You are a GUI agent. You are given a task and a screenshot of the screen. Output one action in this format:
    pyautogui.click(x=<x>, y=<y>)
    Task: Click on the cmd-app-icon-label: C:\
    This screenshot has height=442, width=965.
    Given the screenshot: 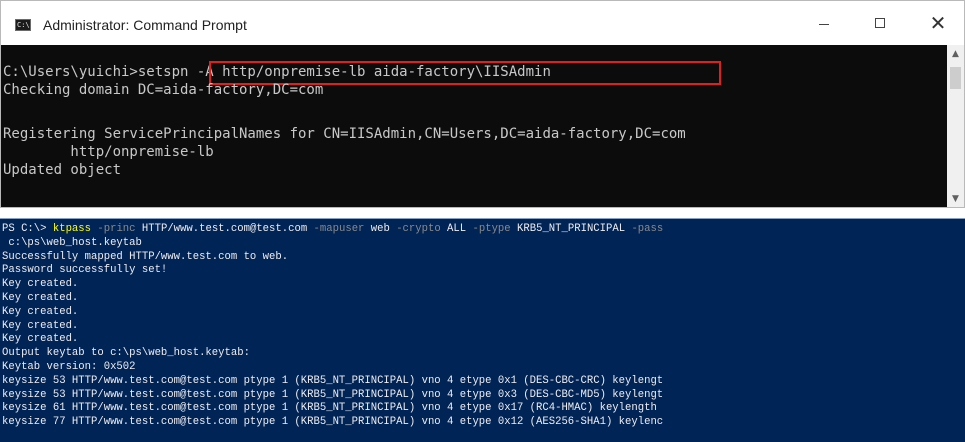 What is the action you would take?
    pyautogui.click(x=23, y=25)
    